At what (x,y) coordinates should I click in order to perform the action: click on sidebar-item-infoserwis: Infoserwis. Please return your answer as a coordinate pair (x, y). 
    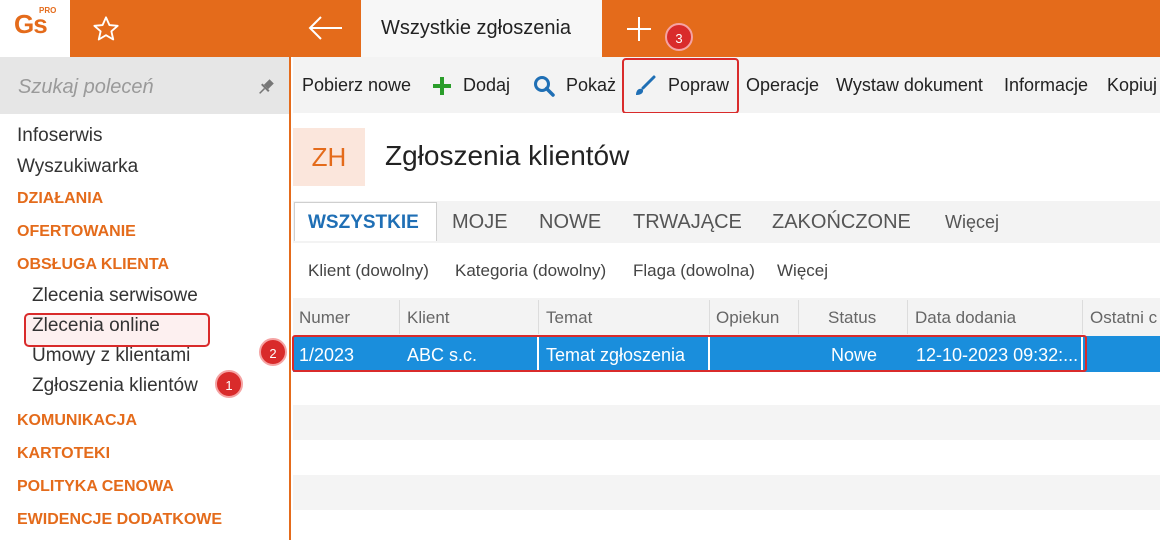
    Looking at the image, I should click on (60, 136).